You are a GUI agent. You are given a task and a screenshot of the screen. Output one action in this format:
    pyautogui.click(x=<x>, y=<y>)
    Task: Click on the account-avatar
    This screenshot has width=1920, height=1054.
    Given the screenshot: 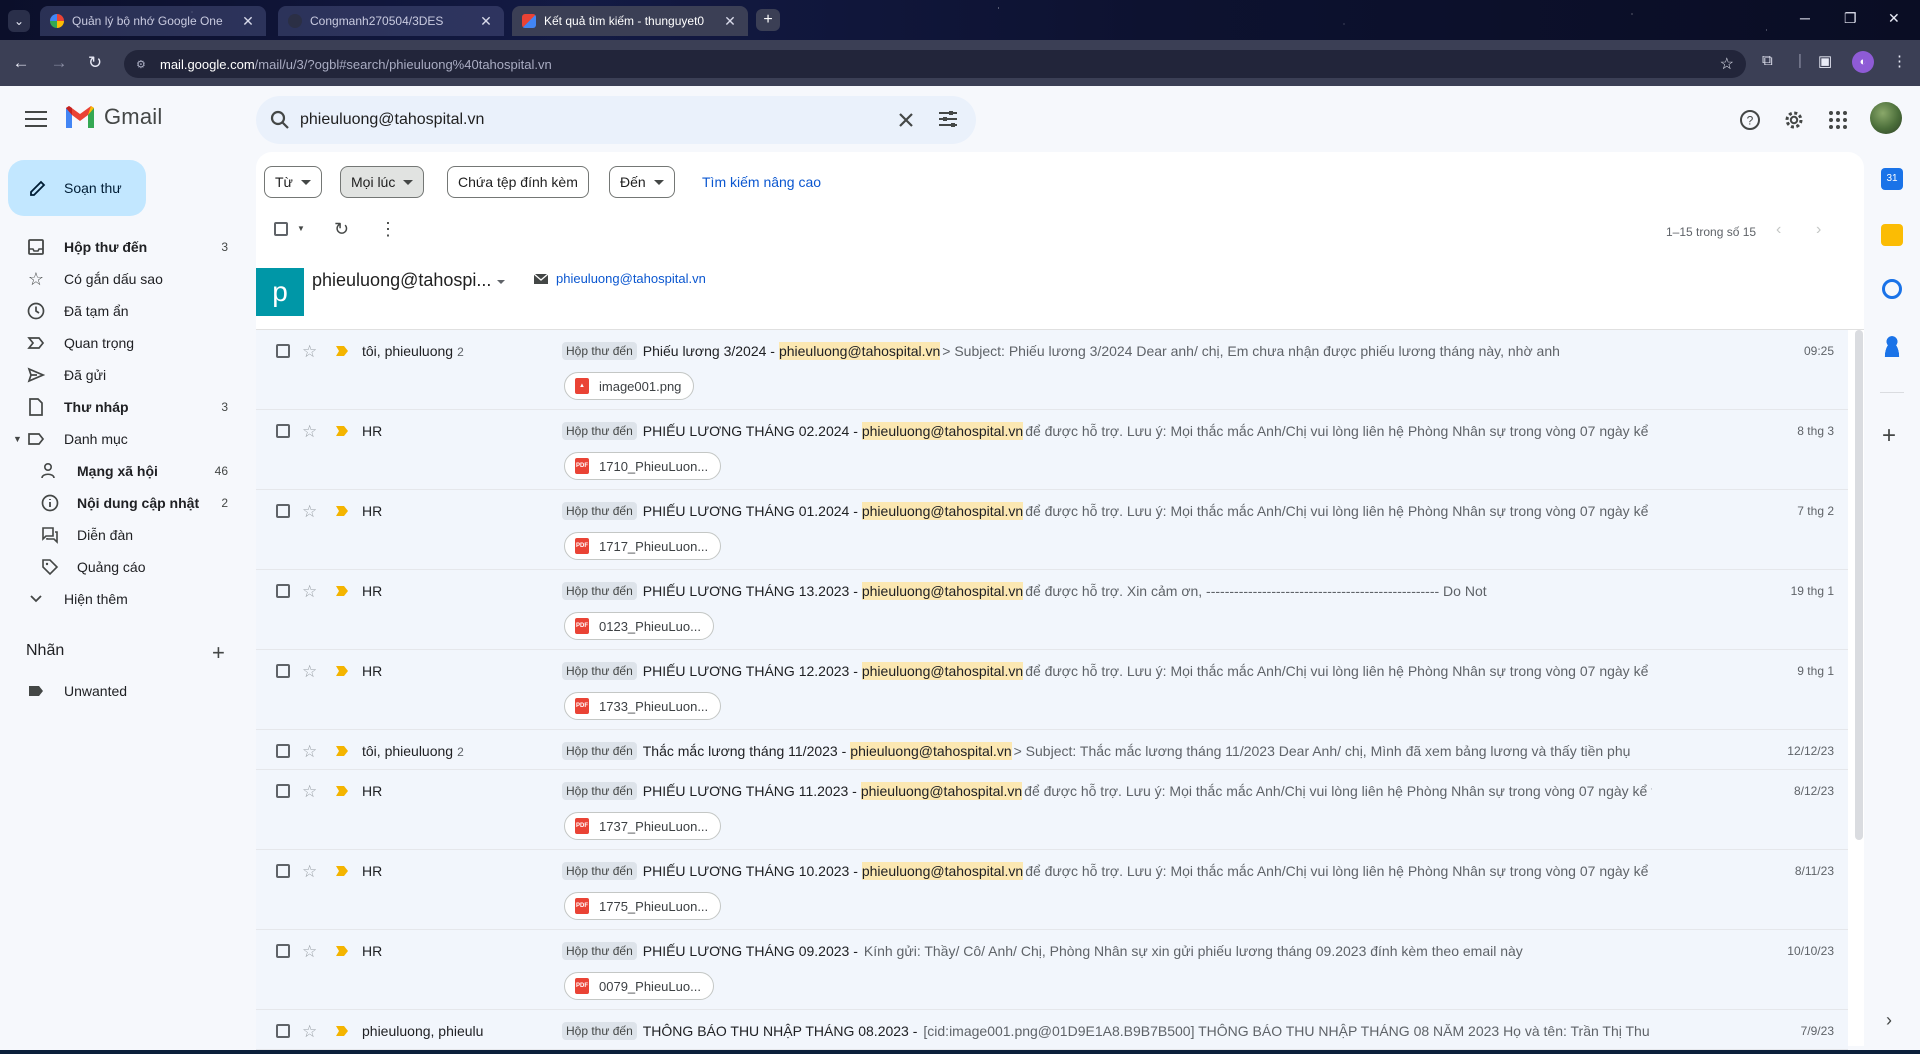 What is the action you would take?
    pyautogui.click(x=1886, y=118)
    